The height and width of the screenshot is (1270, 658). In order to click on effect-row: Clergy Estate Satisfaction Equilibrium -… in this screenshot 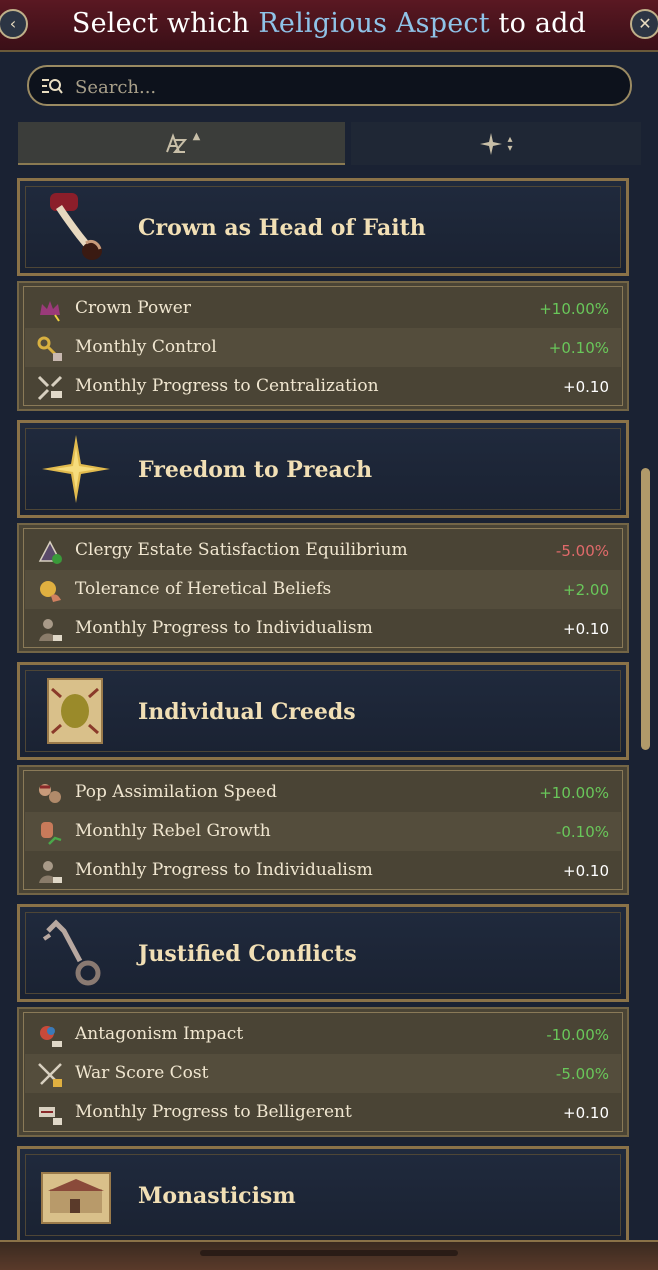, I will do `click(323, 550)`.